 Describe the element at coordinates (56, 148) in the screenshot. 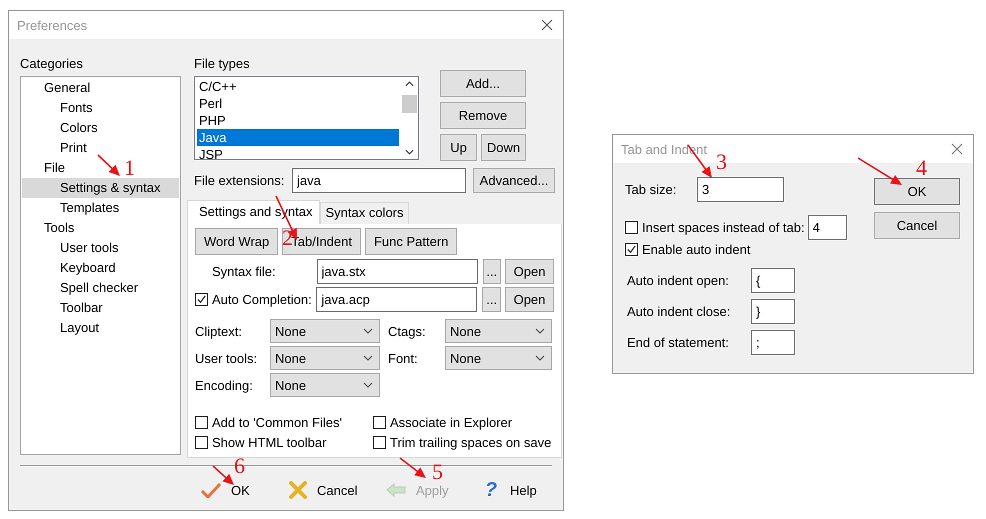

I see `tree-item: Print` at that location.